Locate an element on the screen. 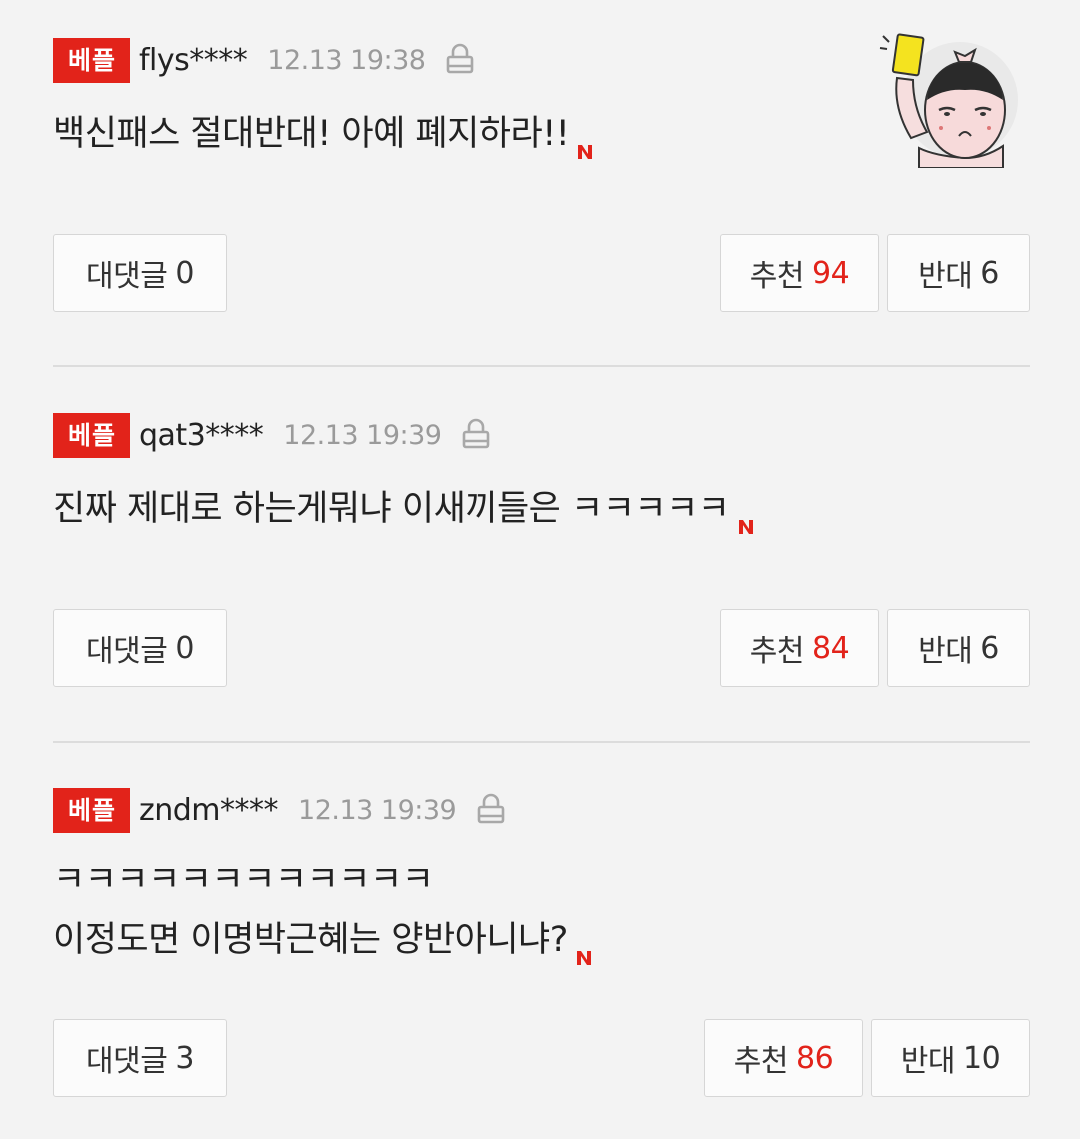 This screenshot has width=1080, height=1139. reply-button: 대댓글 3 is located at coordinates (140, 1058).